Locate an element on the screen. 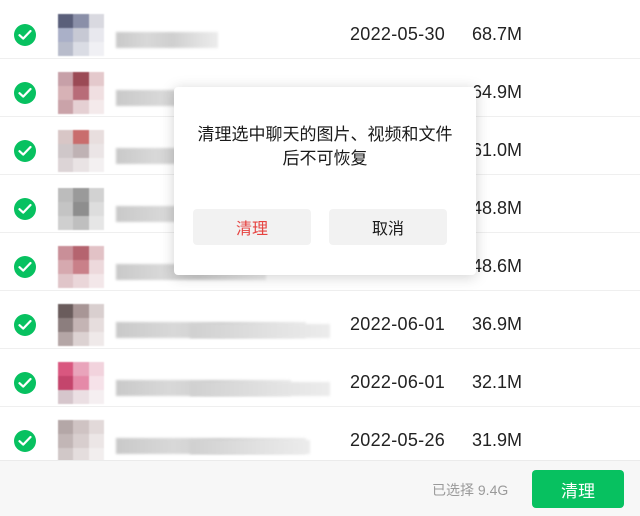 This screenshot has width=640, height=516. bottom-bar: 已选择 9.4G 清理 is located at coordinates (320, 488).